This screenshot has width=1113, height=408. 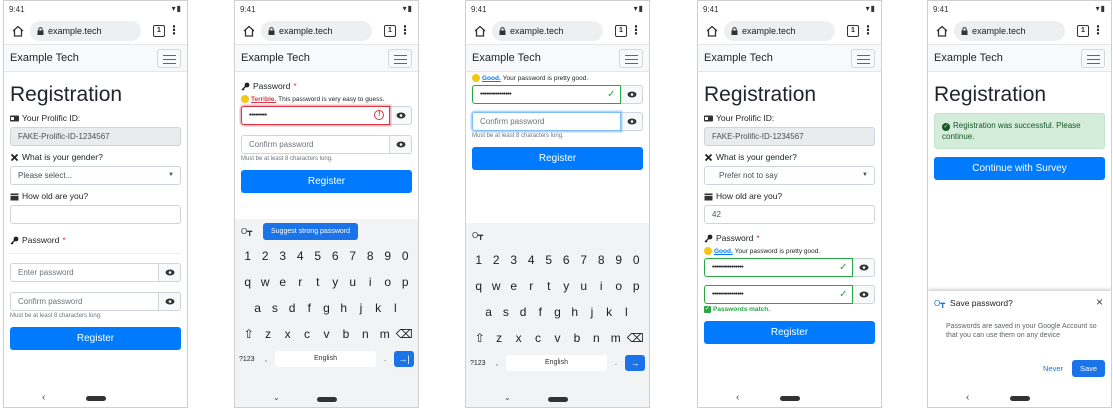 I want to click on key: e, so click(x=283, y=282).